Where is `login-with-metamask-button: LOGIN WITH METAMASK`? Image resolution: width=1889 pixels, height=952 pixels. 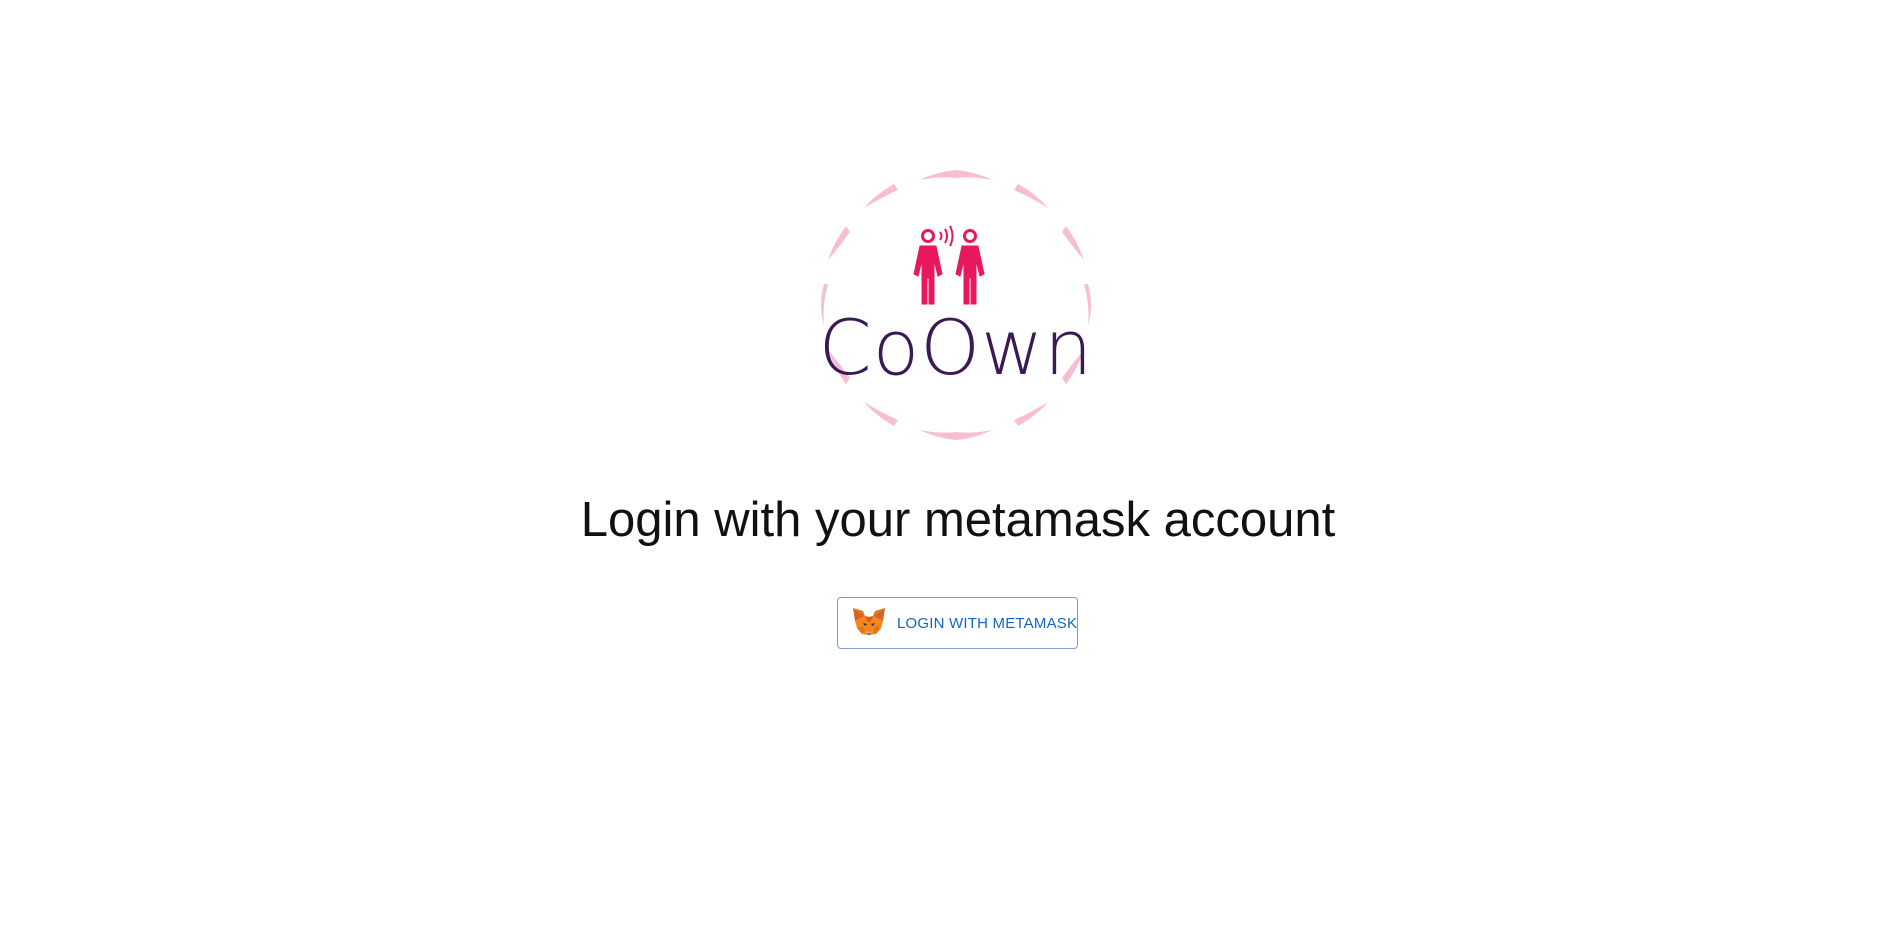 login-with-metamask-button: LOGIN WITH METAMASK is located at coordinates (957, 623).